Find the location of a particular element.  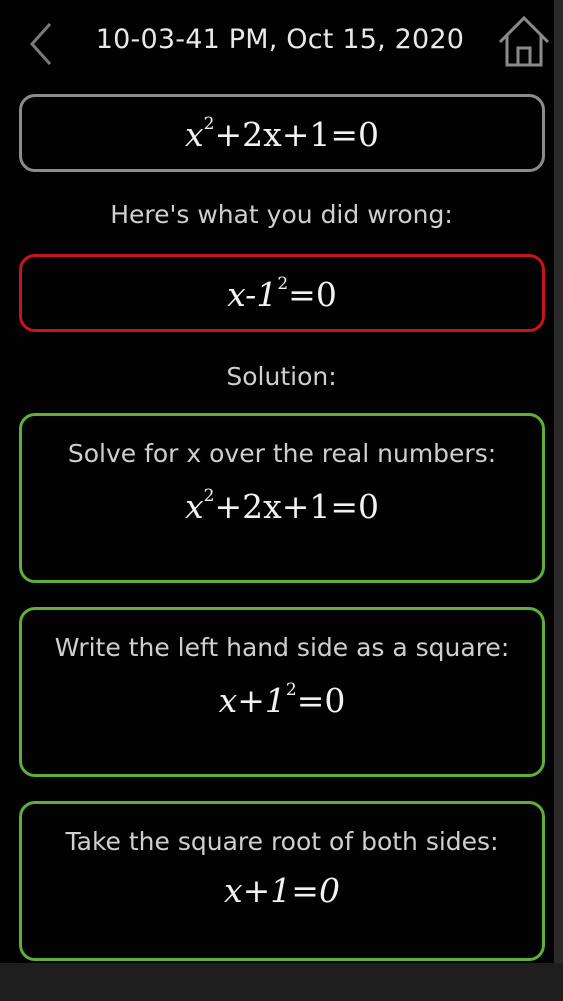

problem-equation: x2+2x+1=0 is located at coordinates (282, 134).